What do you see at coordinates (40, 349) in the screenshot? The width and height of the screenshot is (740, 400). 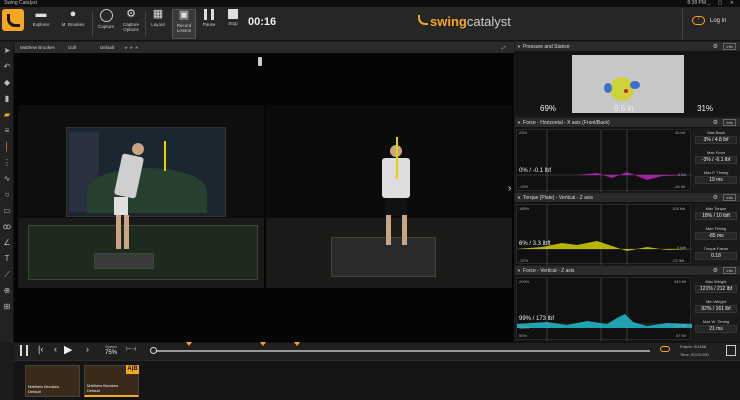 I see `step-back-icon: |‹` at bounding box center [40, 349].